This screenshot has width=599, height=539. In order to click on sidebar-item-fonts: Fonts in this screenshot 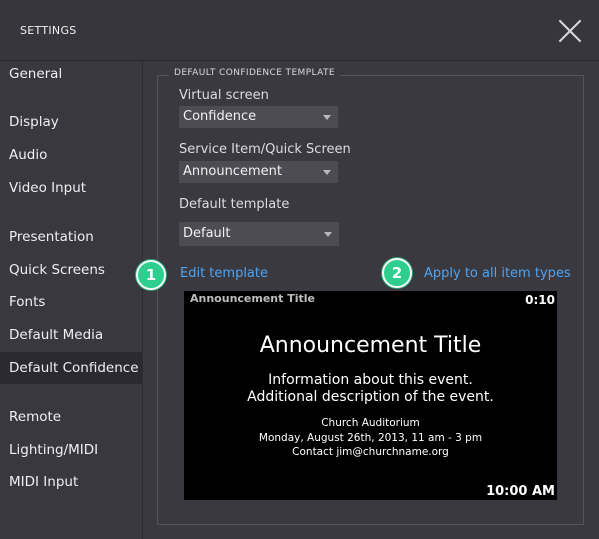, I will do `click(71, 302)`.